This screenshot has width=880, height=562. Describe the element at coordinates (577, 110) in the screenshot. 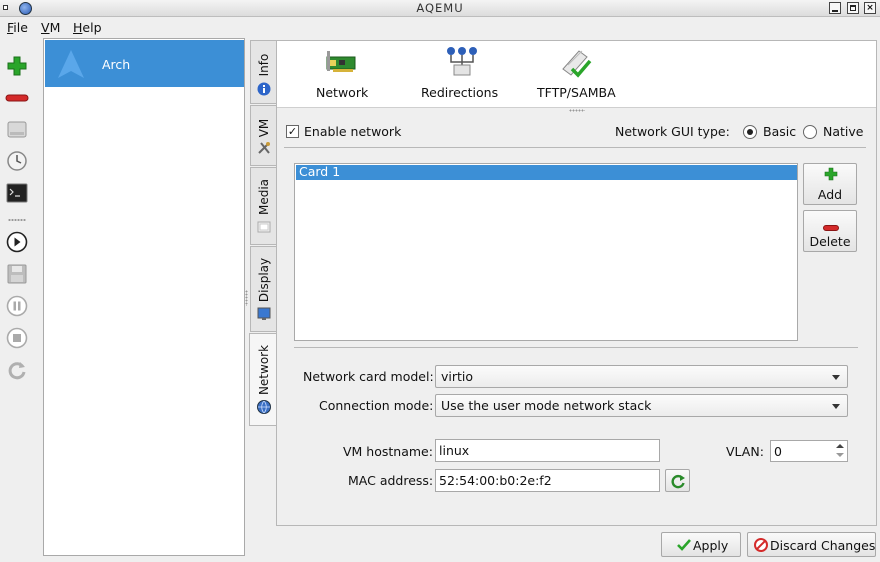

I see `subtab-resize-grip` at that location.